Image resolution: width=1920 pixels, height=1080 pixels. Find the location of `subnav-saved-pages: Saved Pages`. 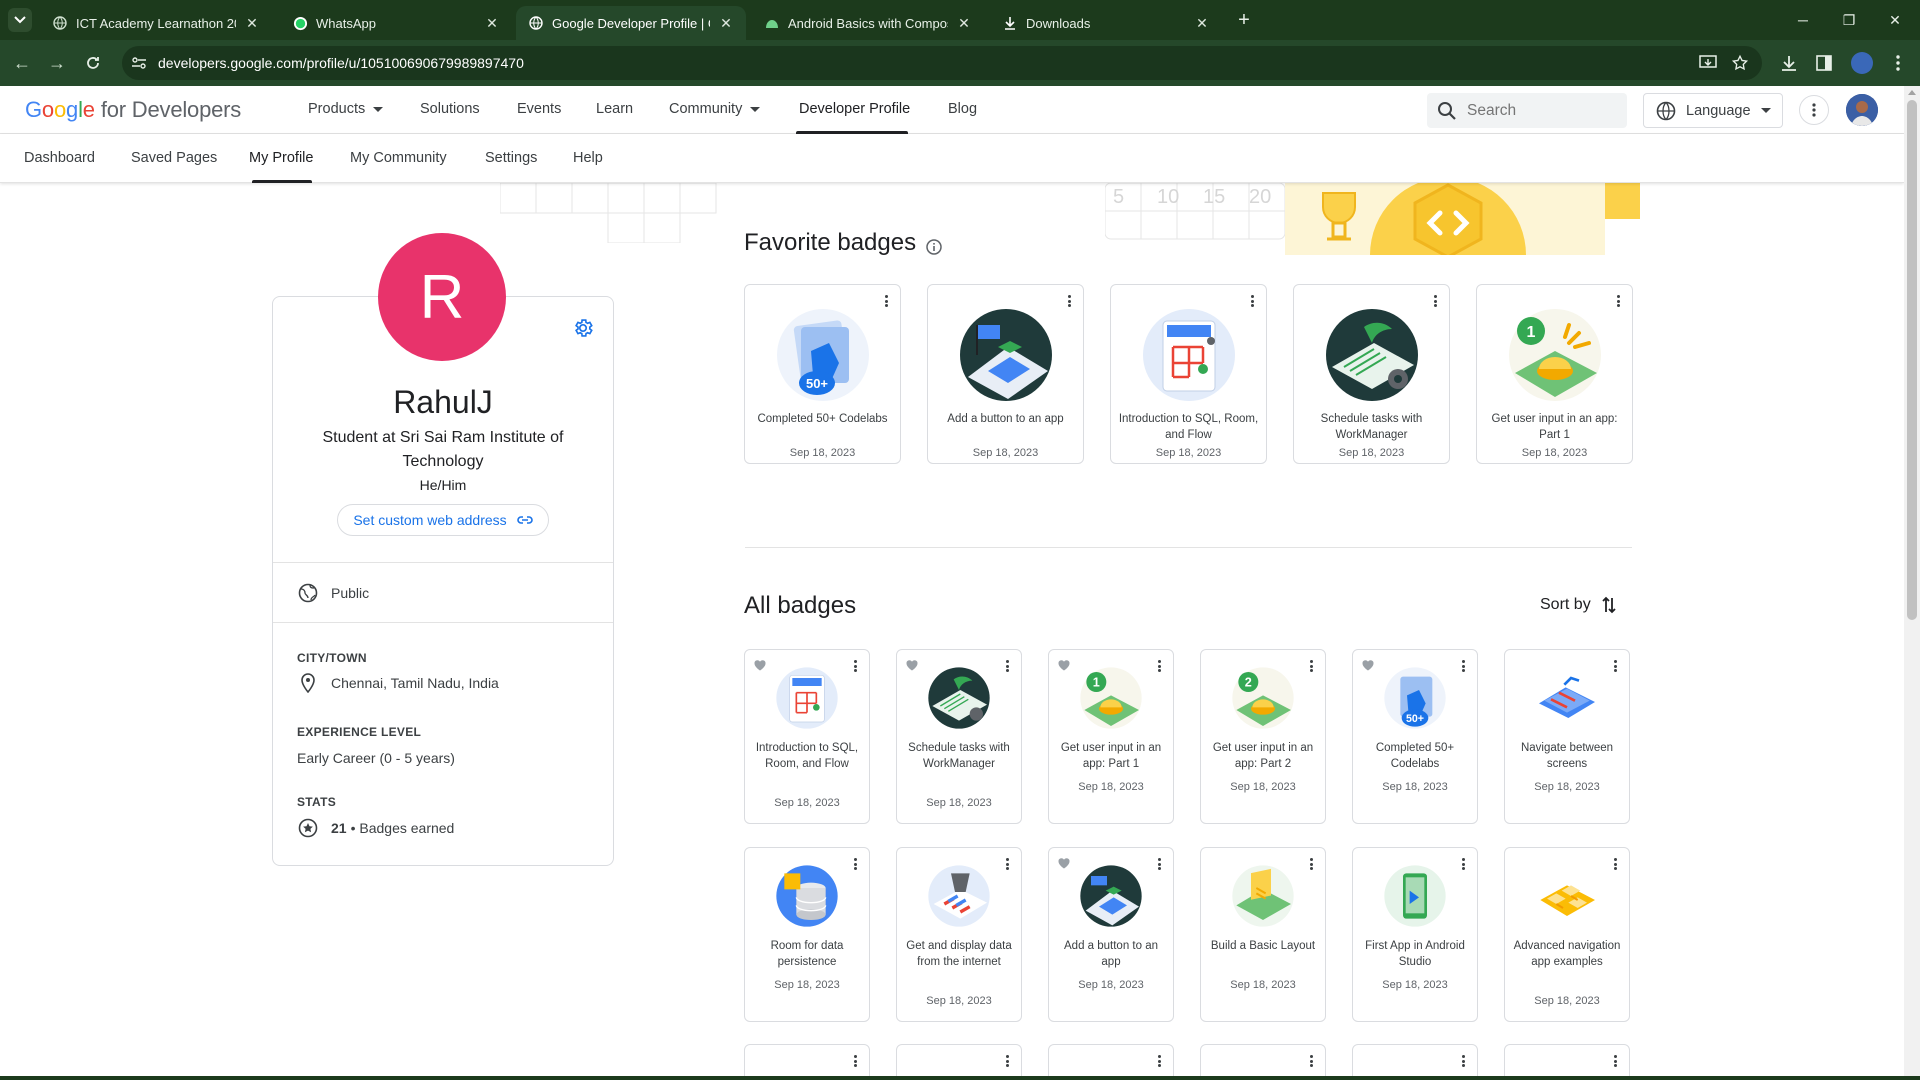

subnav-saved-pages: Saved Pages is located at coordinates (174, 158).